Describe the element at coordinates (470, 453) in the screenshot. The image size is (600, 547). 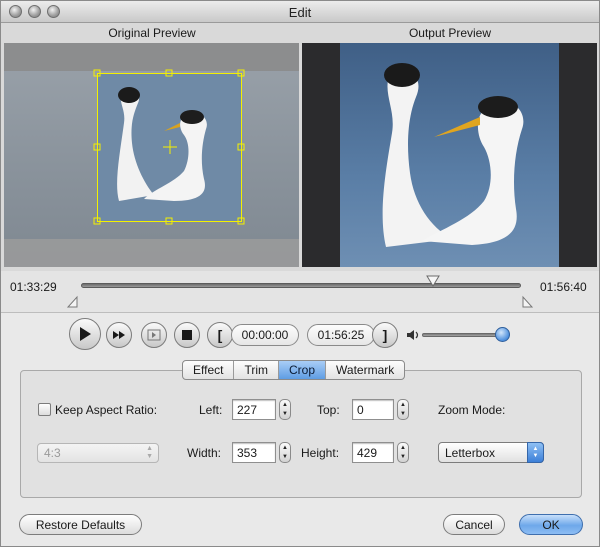
I see `zoom-mode-value: Letterbox` at that location.